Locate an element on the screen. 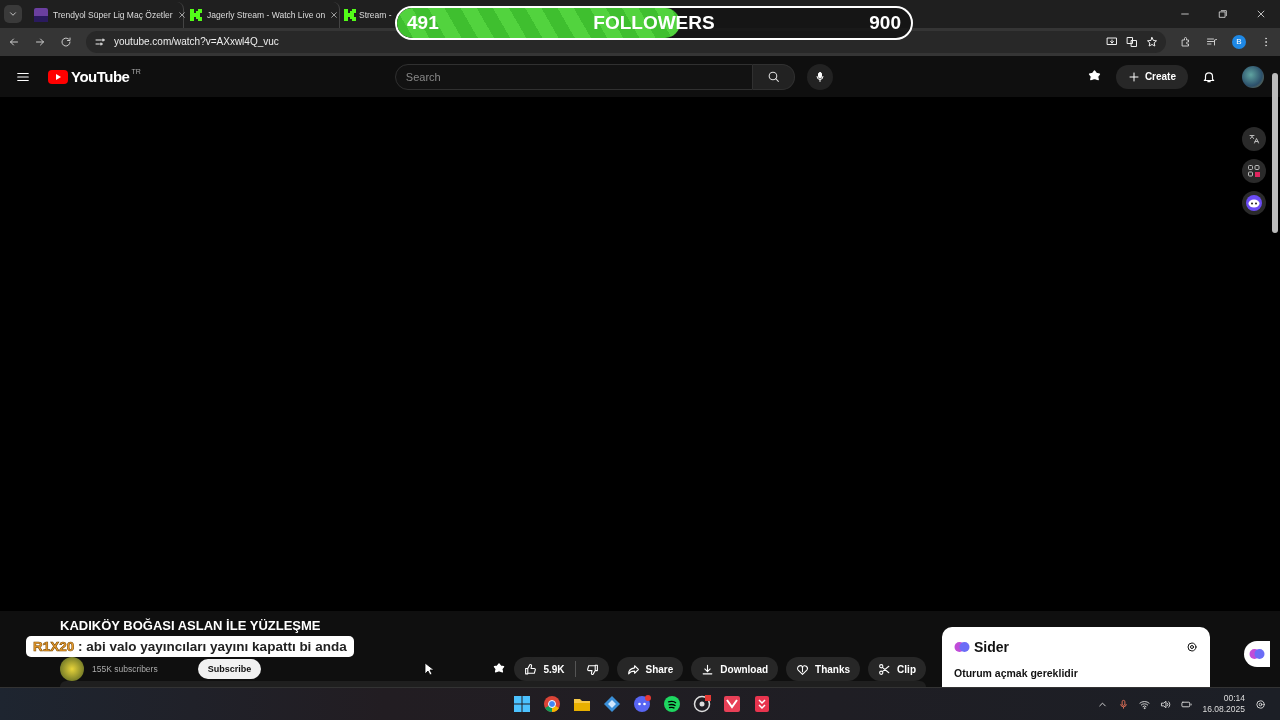 Image resolution: width=1280 pixels, height=720 pixels. v-logo-icon is located at coordinates (732, 704).